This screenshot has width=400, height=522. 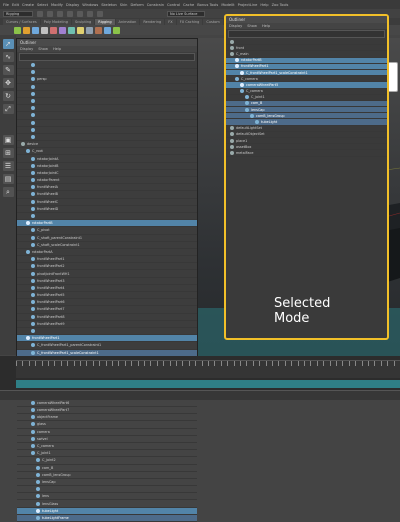 What do you see at coordinates (235, 26) in the screenshot?
I see `overlay-menu-display: Display` at bounding box center [235, 26].